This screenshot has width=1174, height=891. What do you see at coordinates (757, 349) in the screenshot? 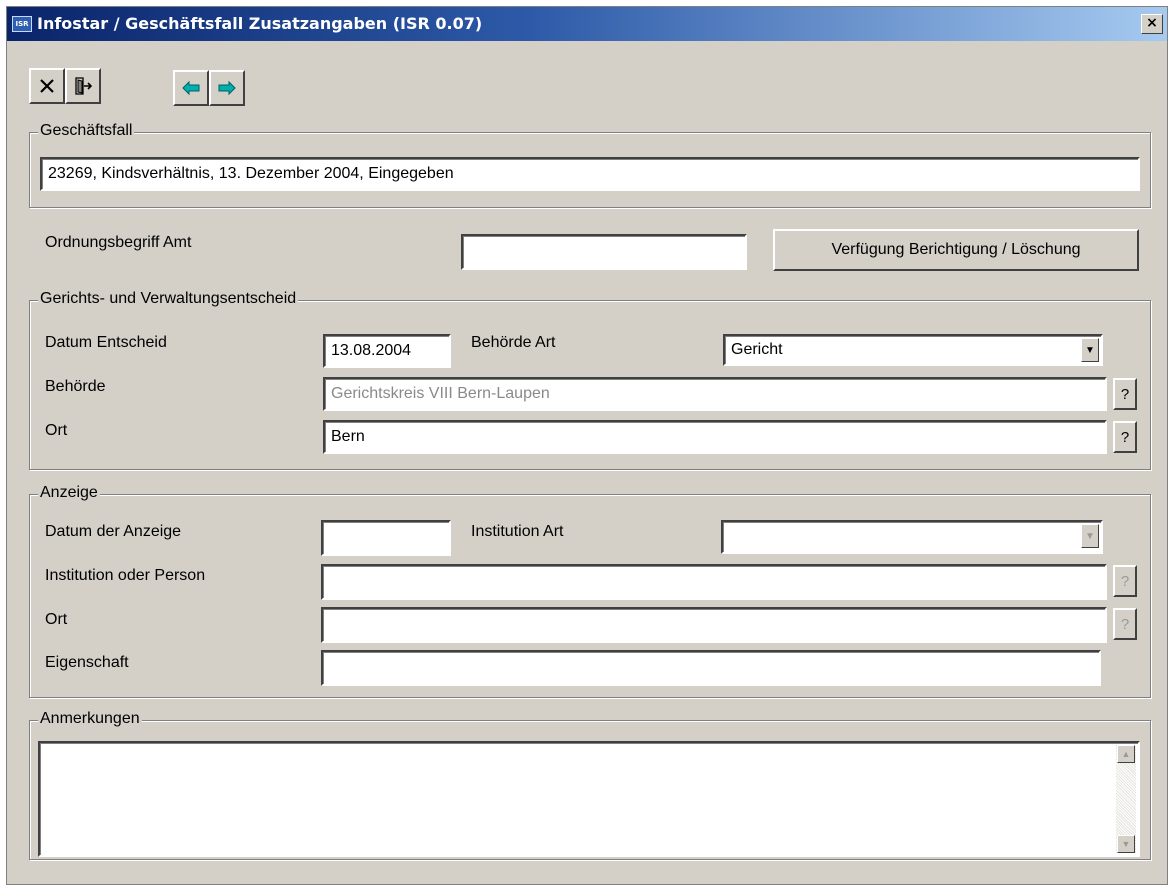
I see `behoerde-art-value: Gericht` at bounding box center [757, 349].